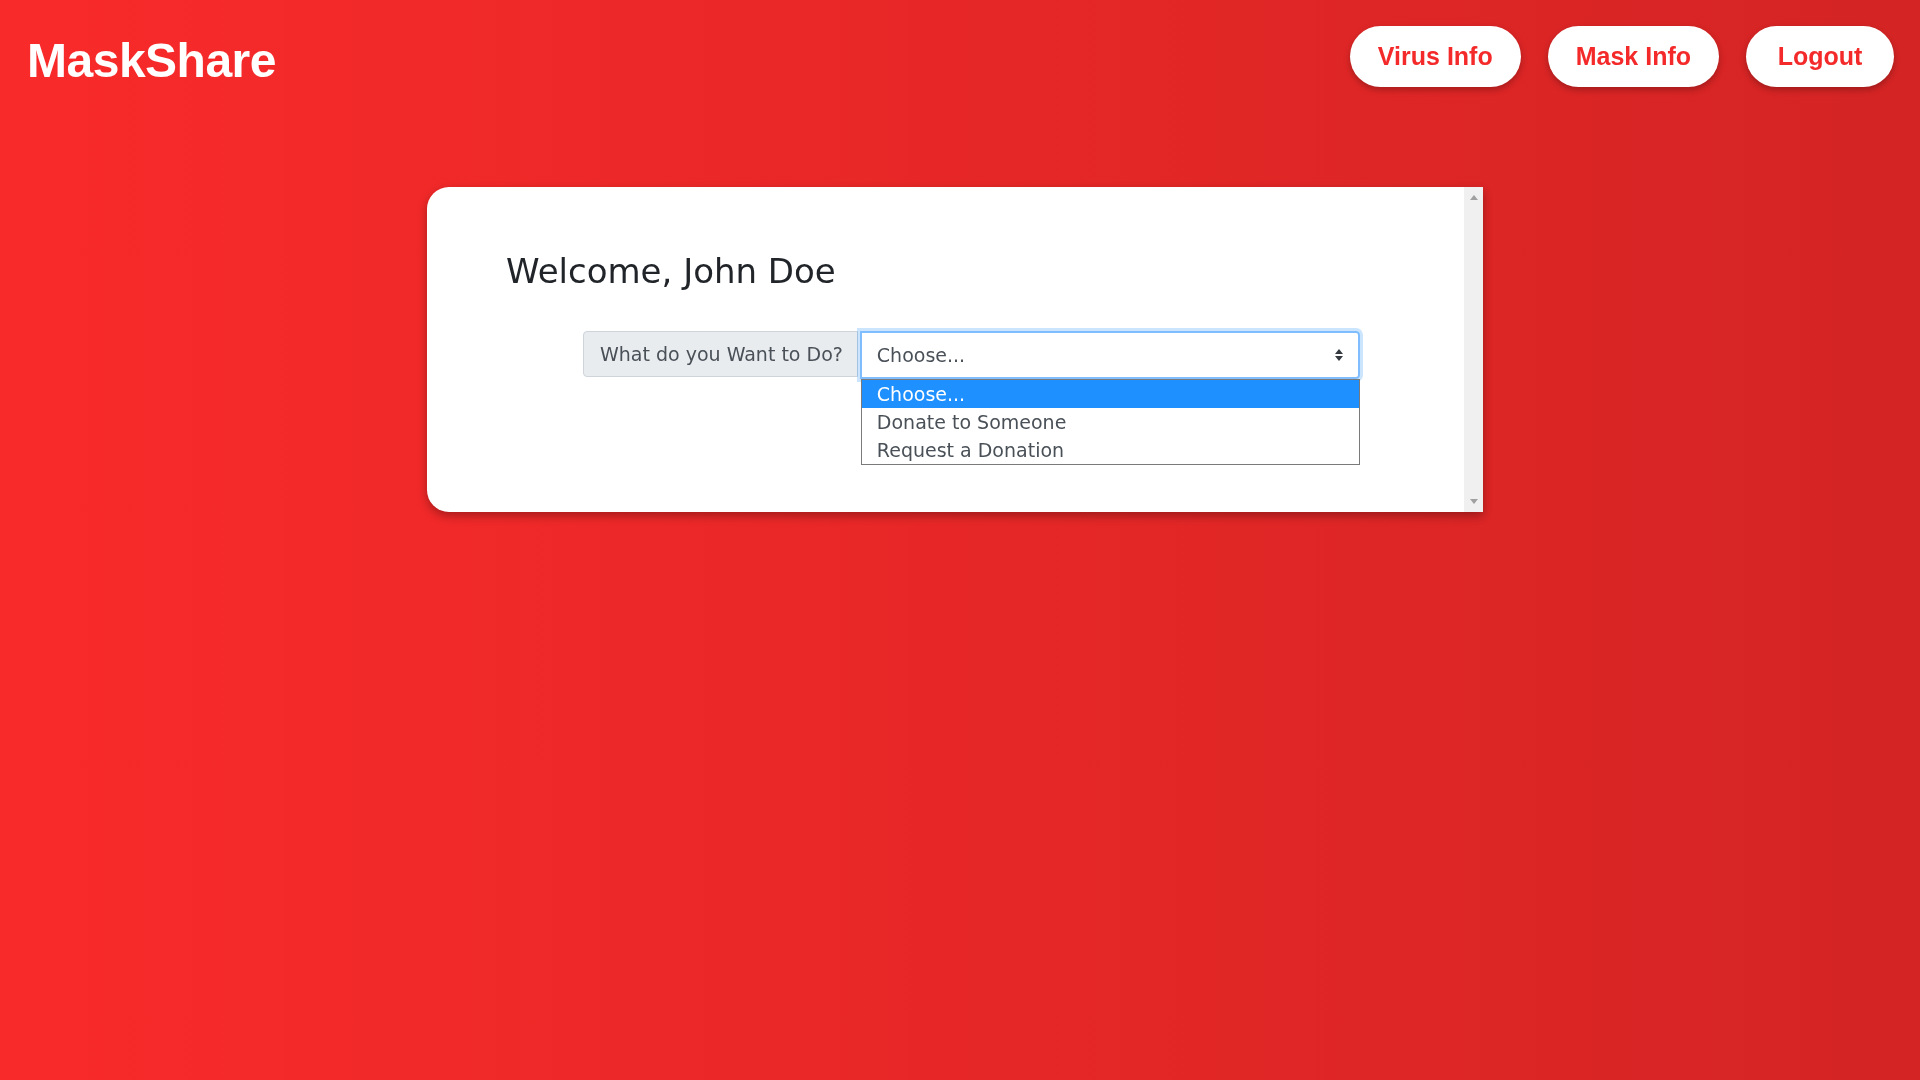 Image resolution: width=1920 pixels, height=1080 pixels. Describe the element at coordinates (1473, 349) in the screenshot. I see `scrollbar` at that location.